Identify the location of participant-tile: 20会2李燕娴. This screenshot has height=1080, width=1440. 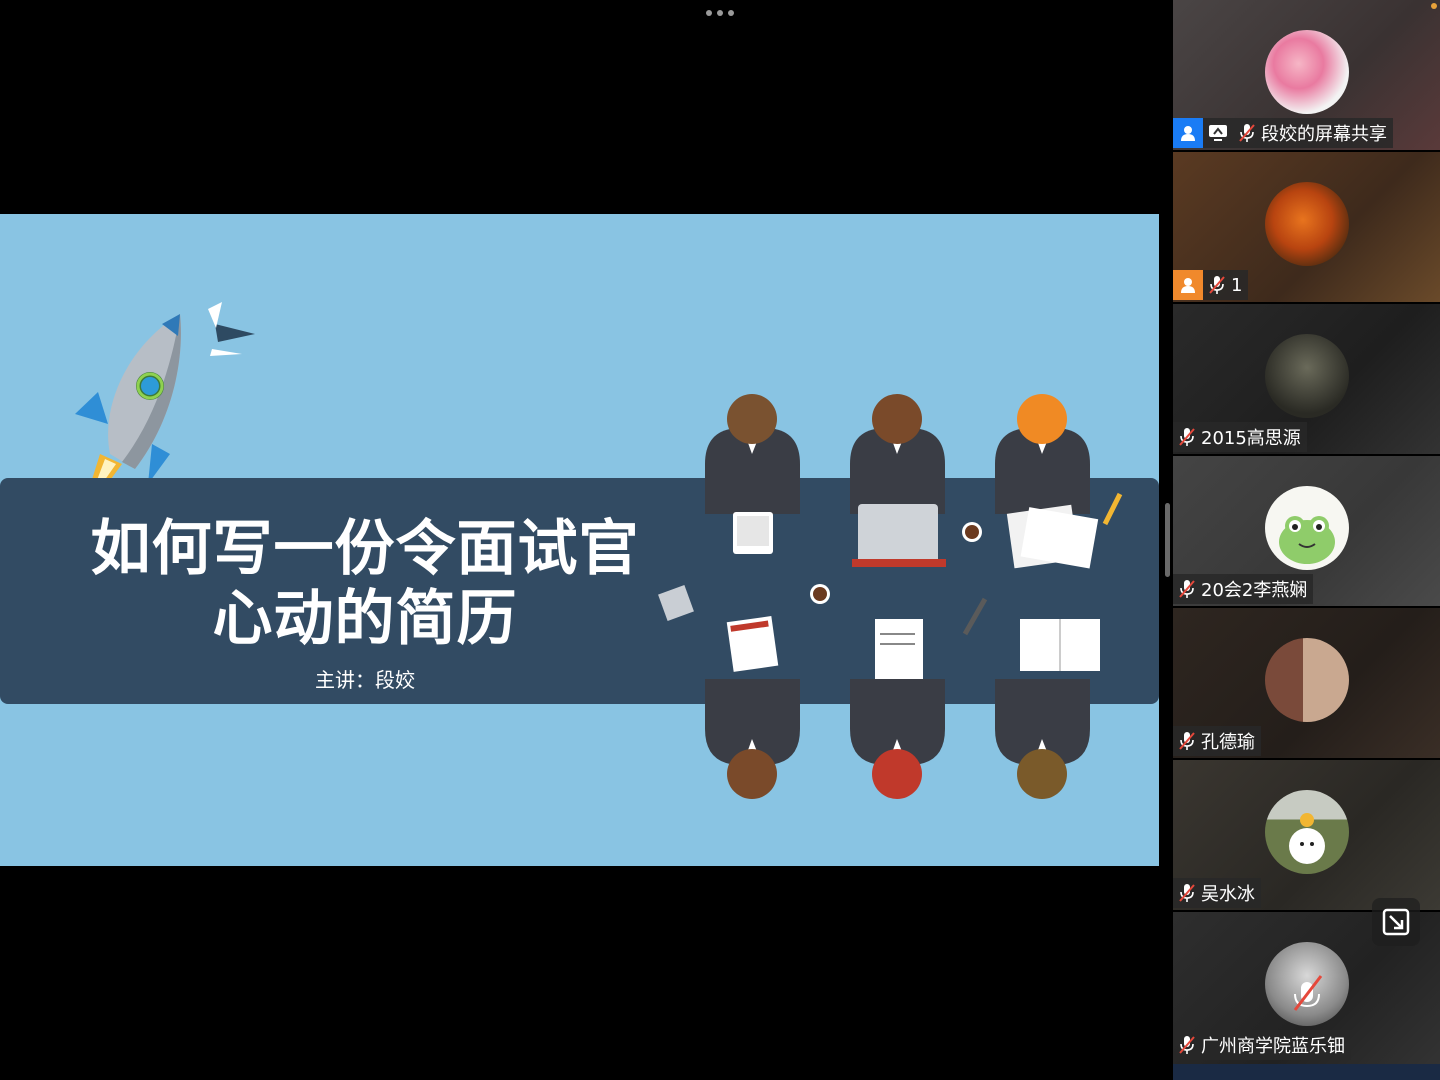
(1306, 531).